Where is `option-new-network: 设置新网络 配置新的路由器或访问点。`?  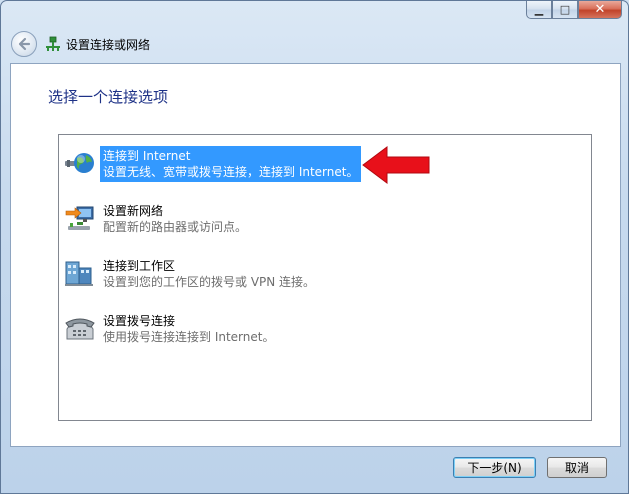
option-new-network: 设置新网络 配置新的路由器或访问点。 is located at coordinates (156, 220).